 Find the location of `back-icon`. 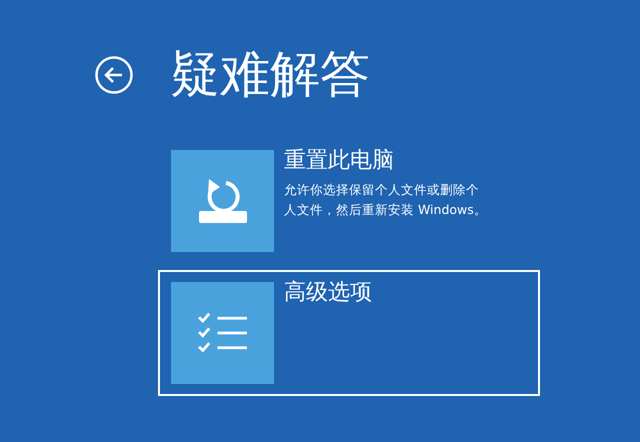

back-icon is located at coordinates (114, 75).